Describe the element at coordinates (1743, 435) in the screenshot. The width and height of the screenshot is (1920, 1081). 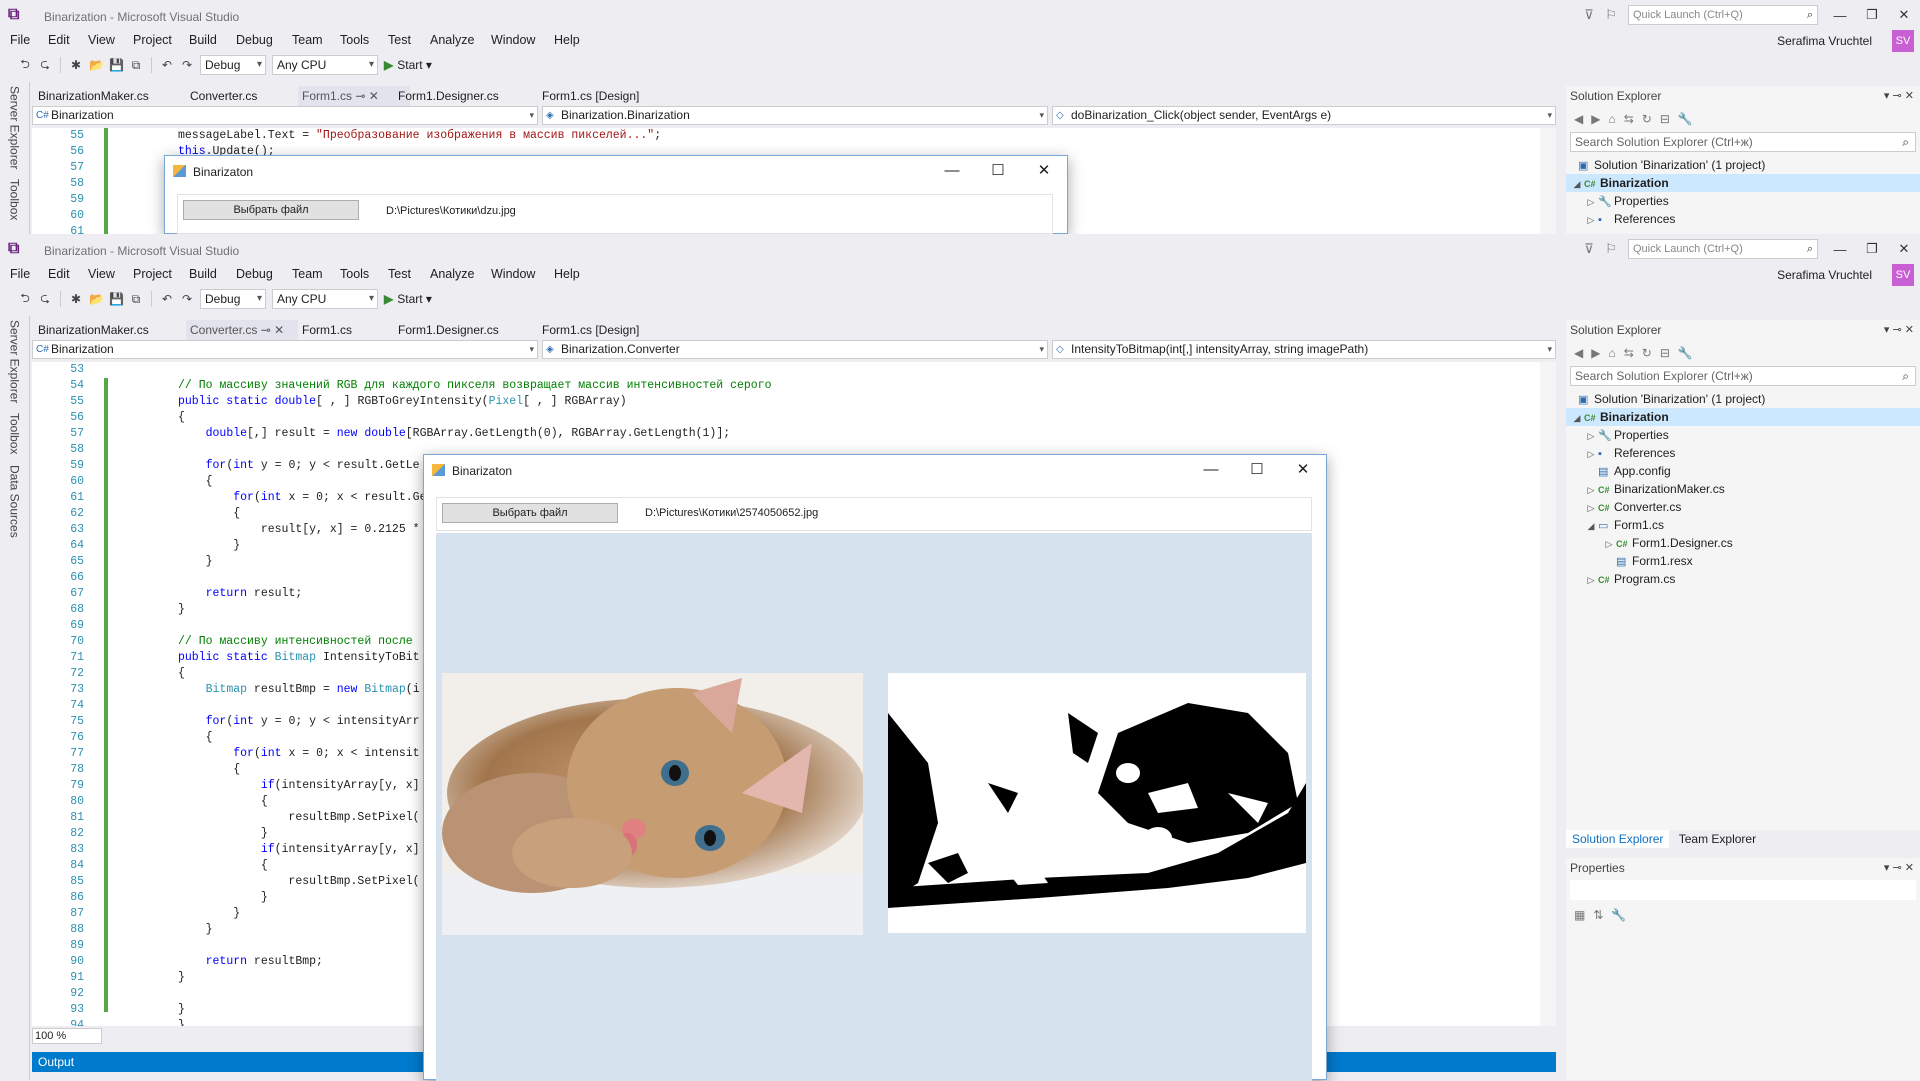
I see `tree-item: ▷ 🔧 Properties` at that location.